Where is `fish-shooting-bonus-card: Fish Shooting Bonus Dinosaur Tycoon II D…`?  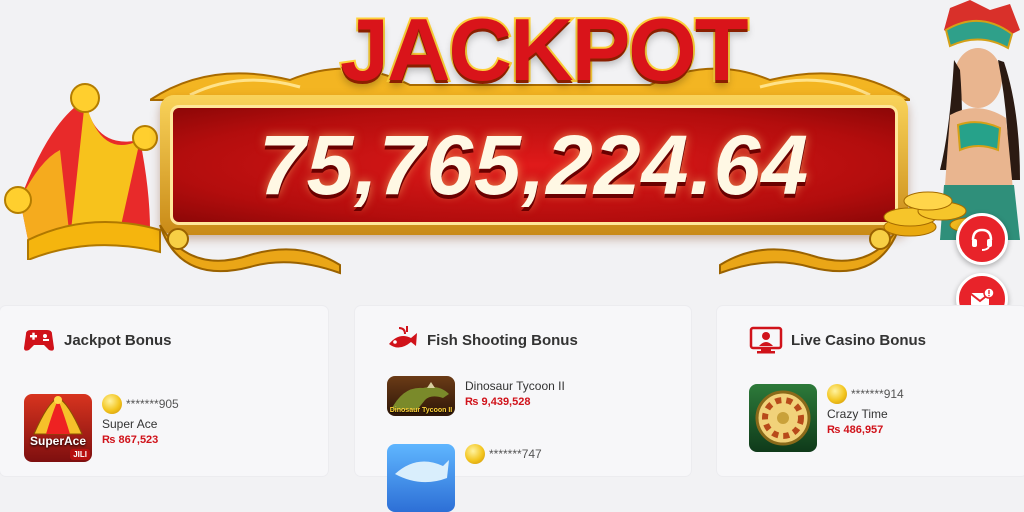 fish-shooting-bonus-card: Fish Shooting Bonus Dinosaur Tycoon II D… is located at coordinates (523, 409).